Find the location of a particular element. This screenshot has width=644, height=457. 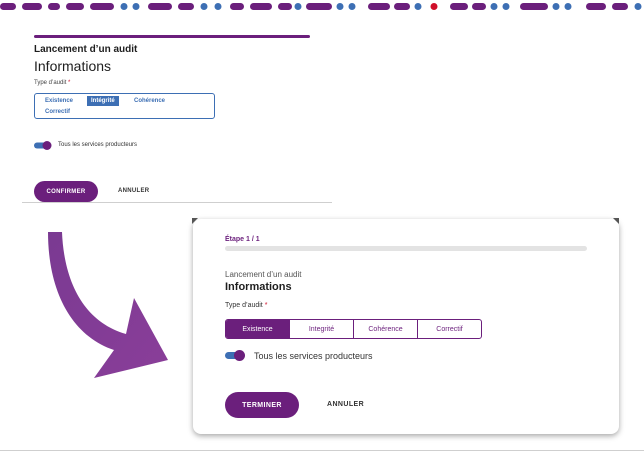

before-type-label: Type d’audit * is located at coordinates (52, 83).